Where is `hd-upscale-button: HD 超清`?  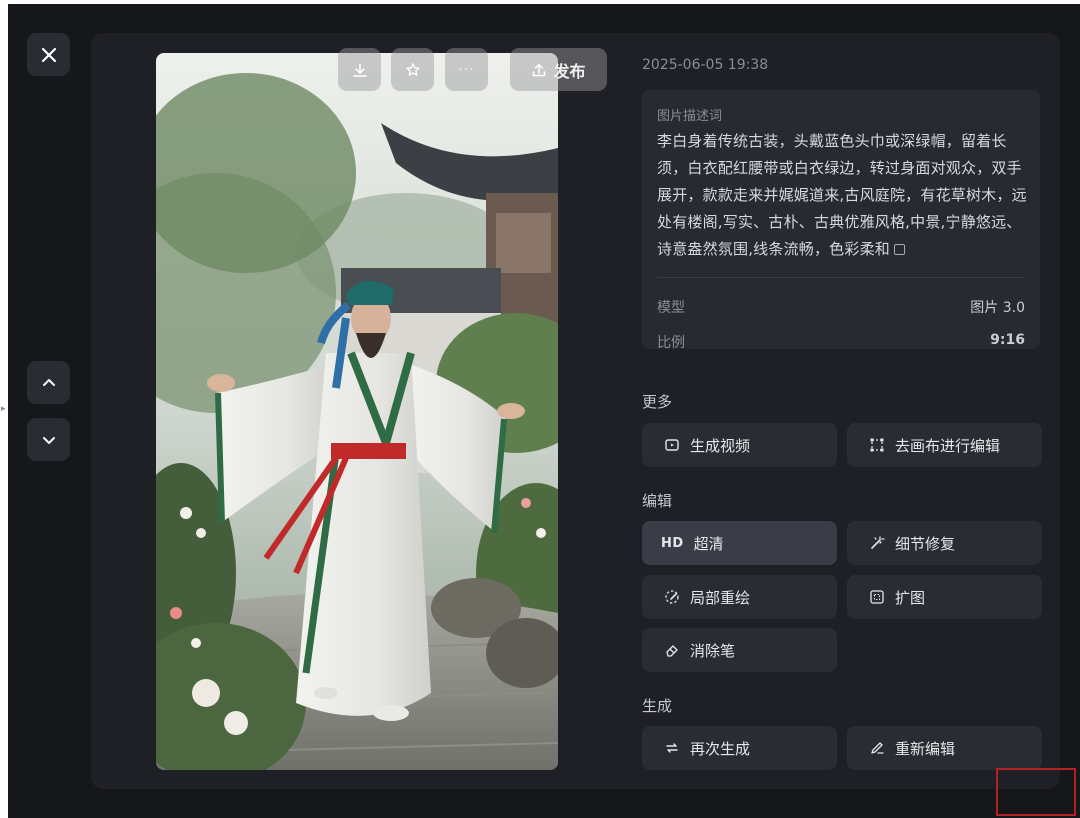
hd-upscale-button: HD 超清 is located at coordinates (739, 543).